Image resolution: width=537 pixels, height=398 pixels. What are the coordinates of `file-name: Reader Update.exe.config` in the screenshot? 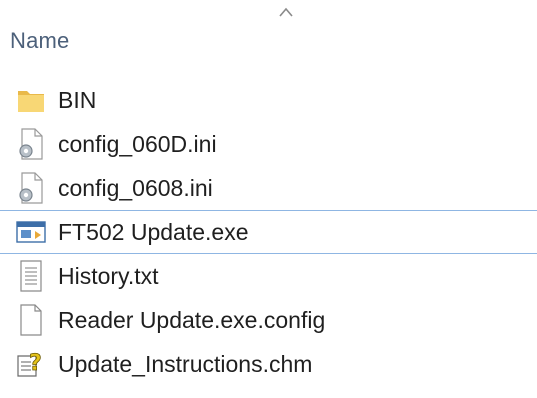 It's located at (192, 319).